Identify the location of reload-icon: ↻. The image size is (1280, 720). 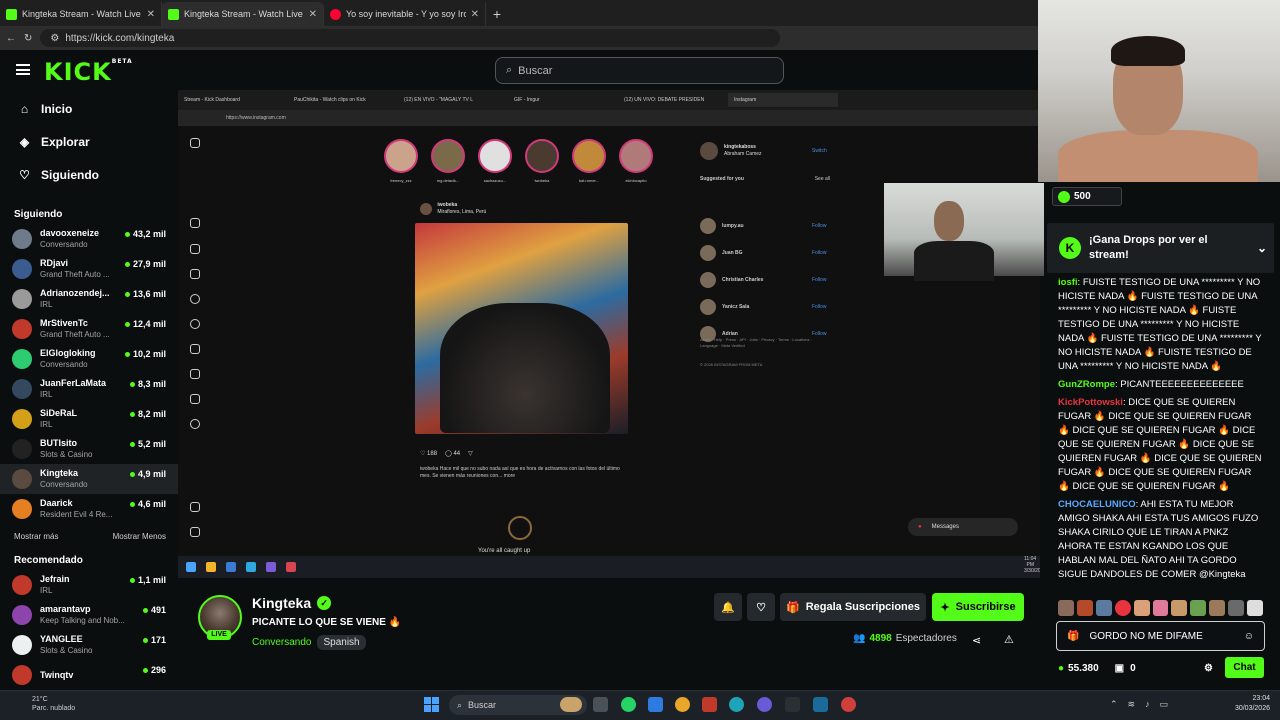
(28, 38).